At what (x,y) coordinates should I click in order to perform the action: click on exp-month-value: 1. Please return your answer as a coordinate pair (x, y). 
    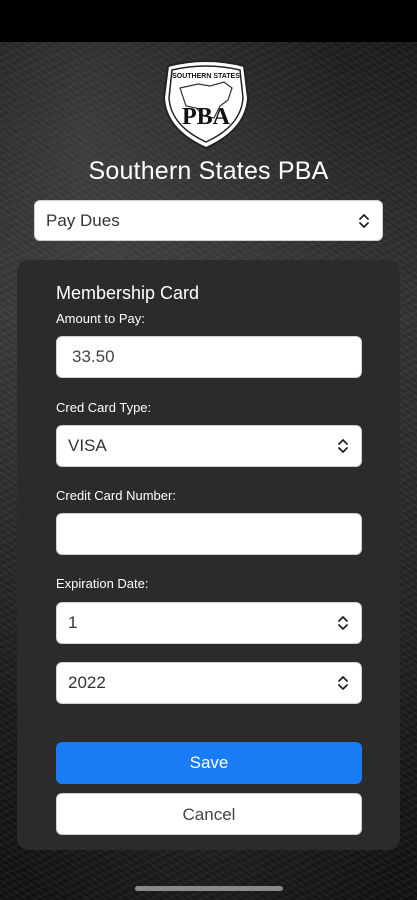
    Looking at the image, I should click on (73, 622).